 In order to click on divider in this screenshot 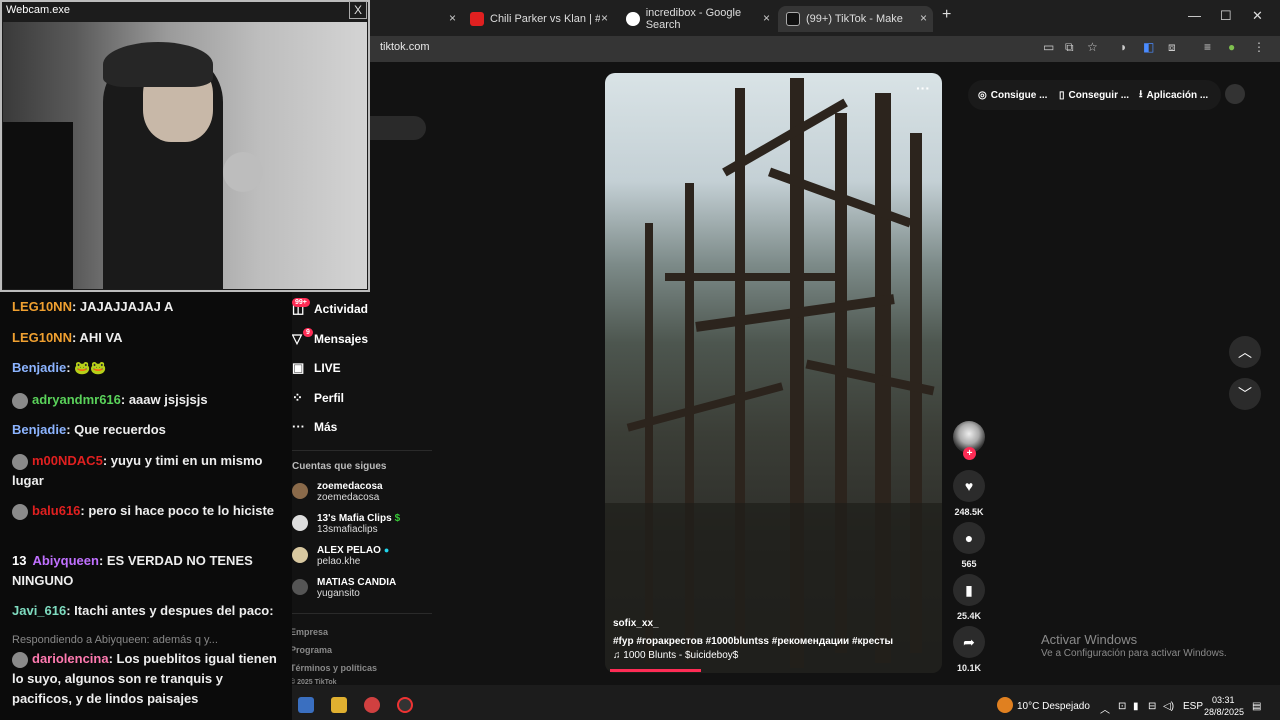, I will do `click(362, 450)`.